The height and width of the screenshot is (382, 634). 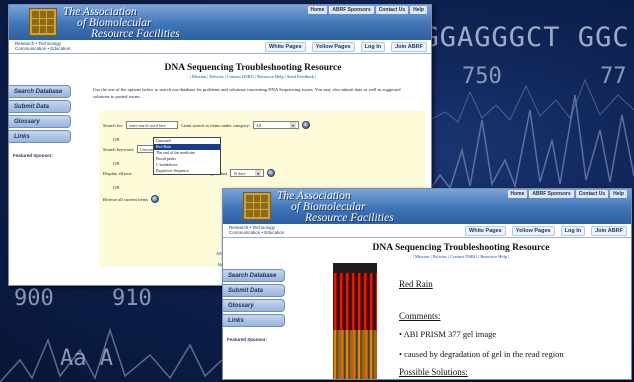 I want to click on dropdown-option: Repetitive Sequence, so click(x=187, y=171).